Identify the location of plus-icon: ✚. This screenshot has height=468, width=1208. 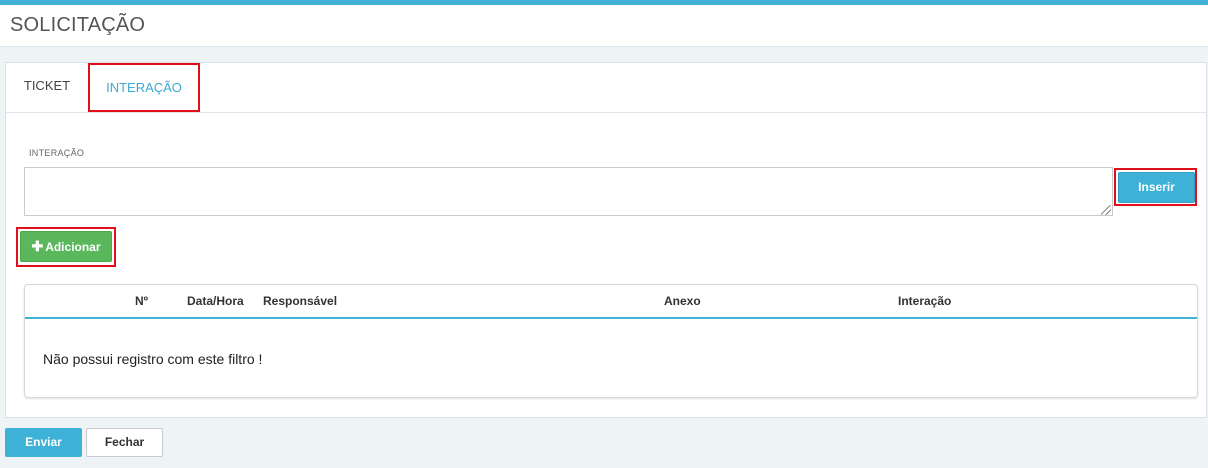
(37, 246).